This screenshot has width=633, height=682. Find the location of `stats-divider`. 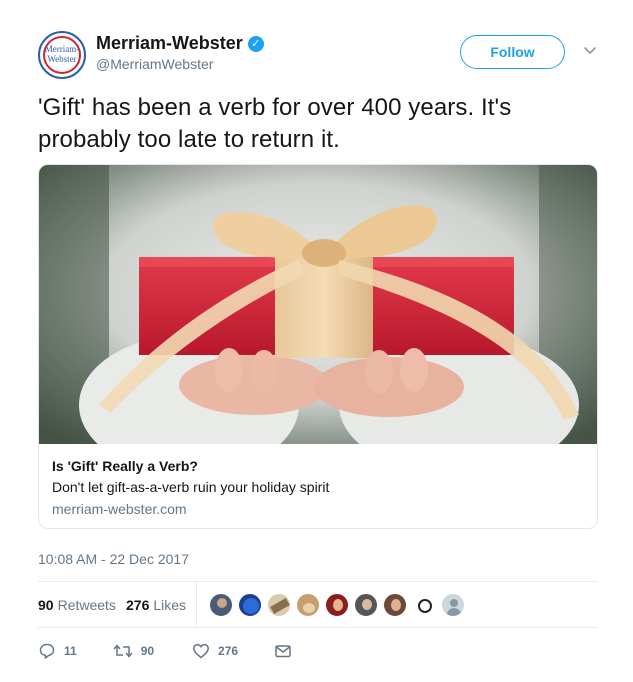

stats-divider is located at coordinates (196, 604).